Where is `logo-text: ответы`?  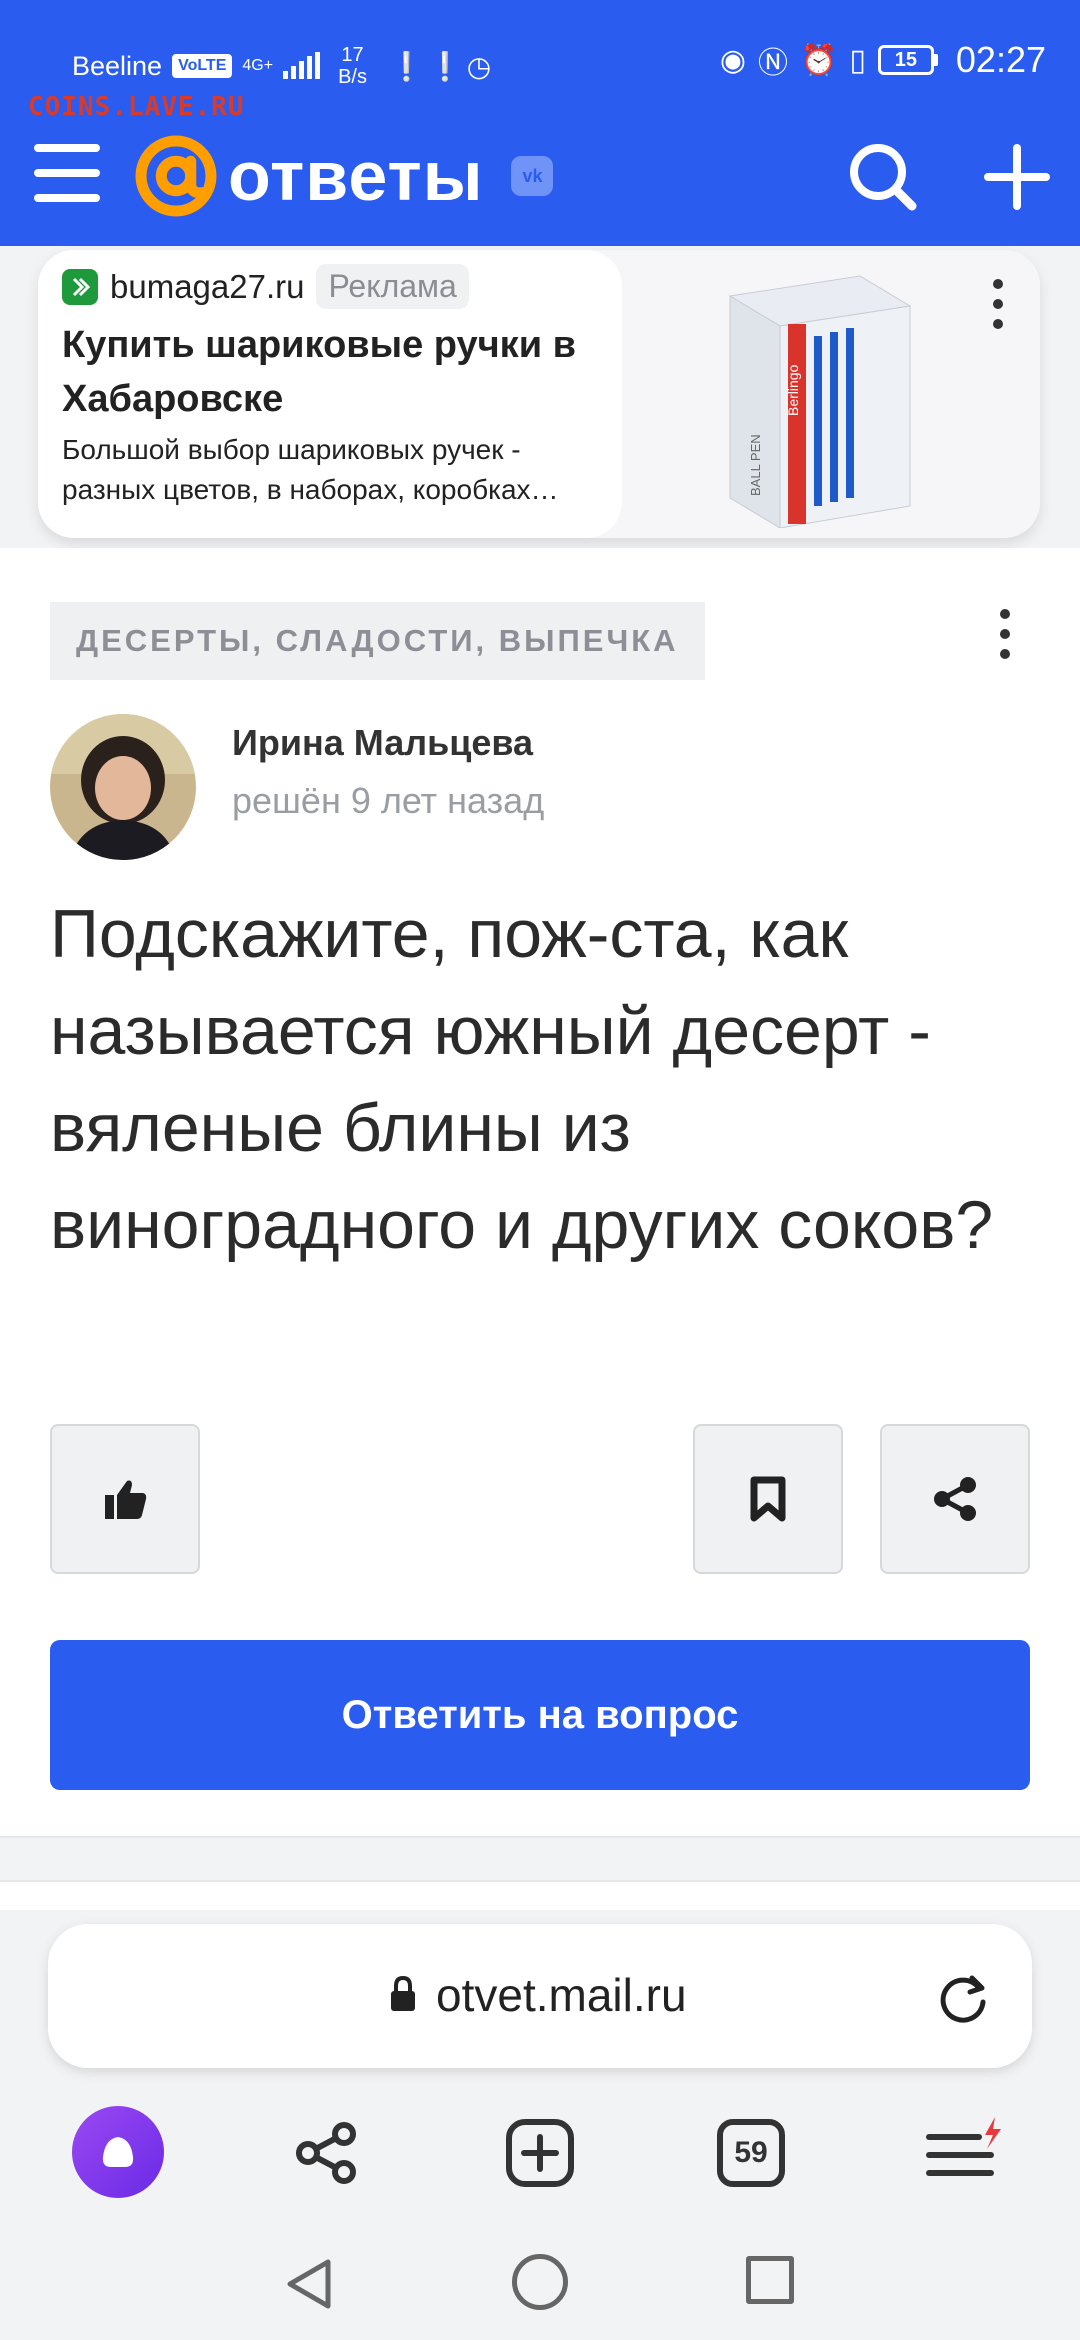 logo-text: ответы is located at coordinates (356, 176).